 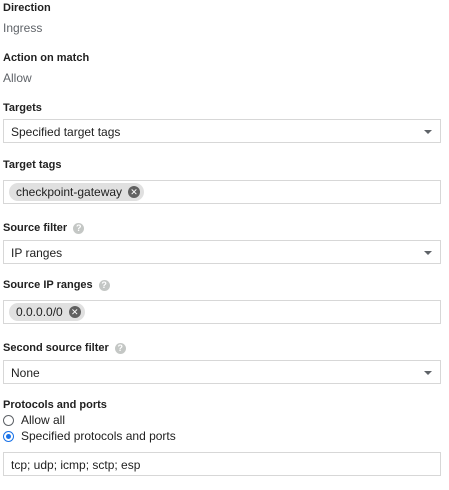 I want to click on ip-range-chip: 0.0.0.0/0 ✕, so click(x=47, y=312).